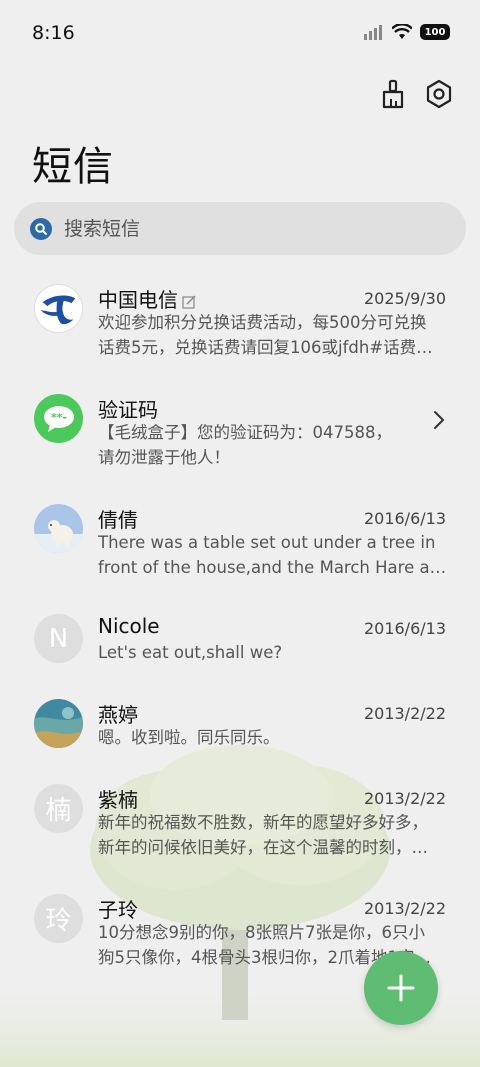 This screenshot has width=480, height=1067. Describe the element at coordinates (240, 34) in the screenshot. I see `status-bar: 8:16 100` at that location.